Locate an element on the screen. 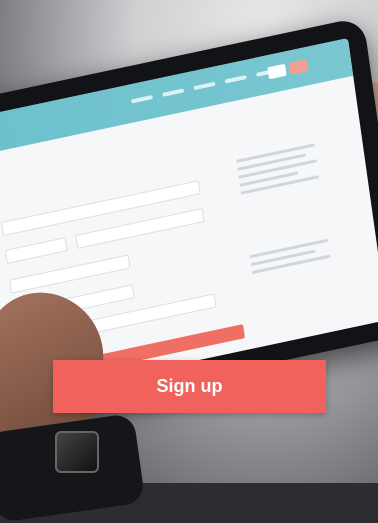 This screenshot has height=523, width=378. nav-button-white is located at coordinates (277, 71).